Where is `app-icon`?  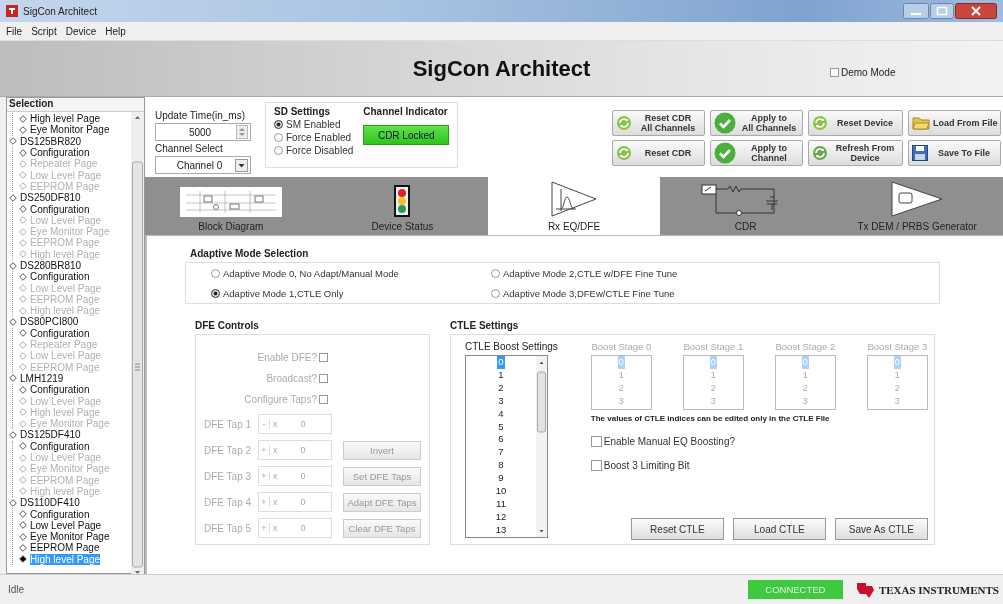 app-icon is located at coordinates (12, 11).